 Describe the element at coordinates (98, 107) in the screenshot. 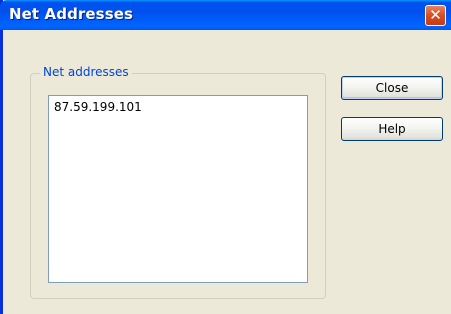

I see `list-item: 87.59.199.101` at that location.